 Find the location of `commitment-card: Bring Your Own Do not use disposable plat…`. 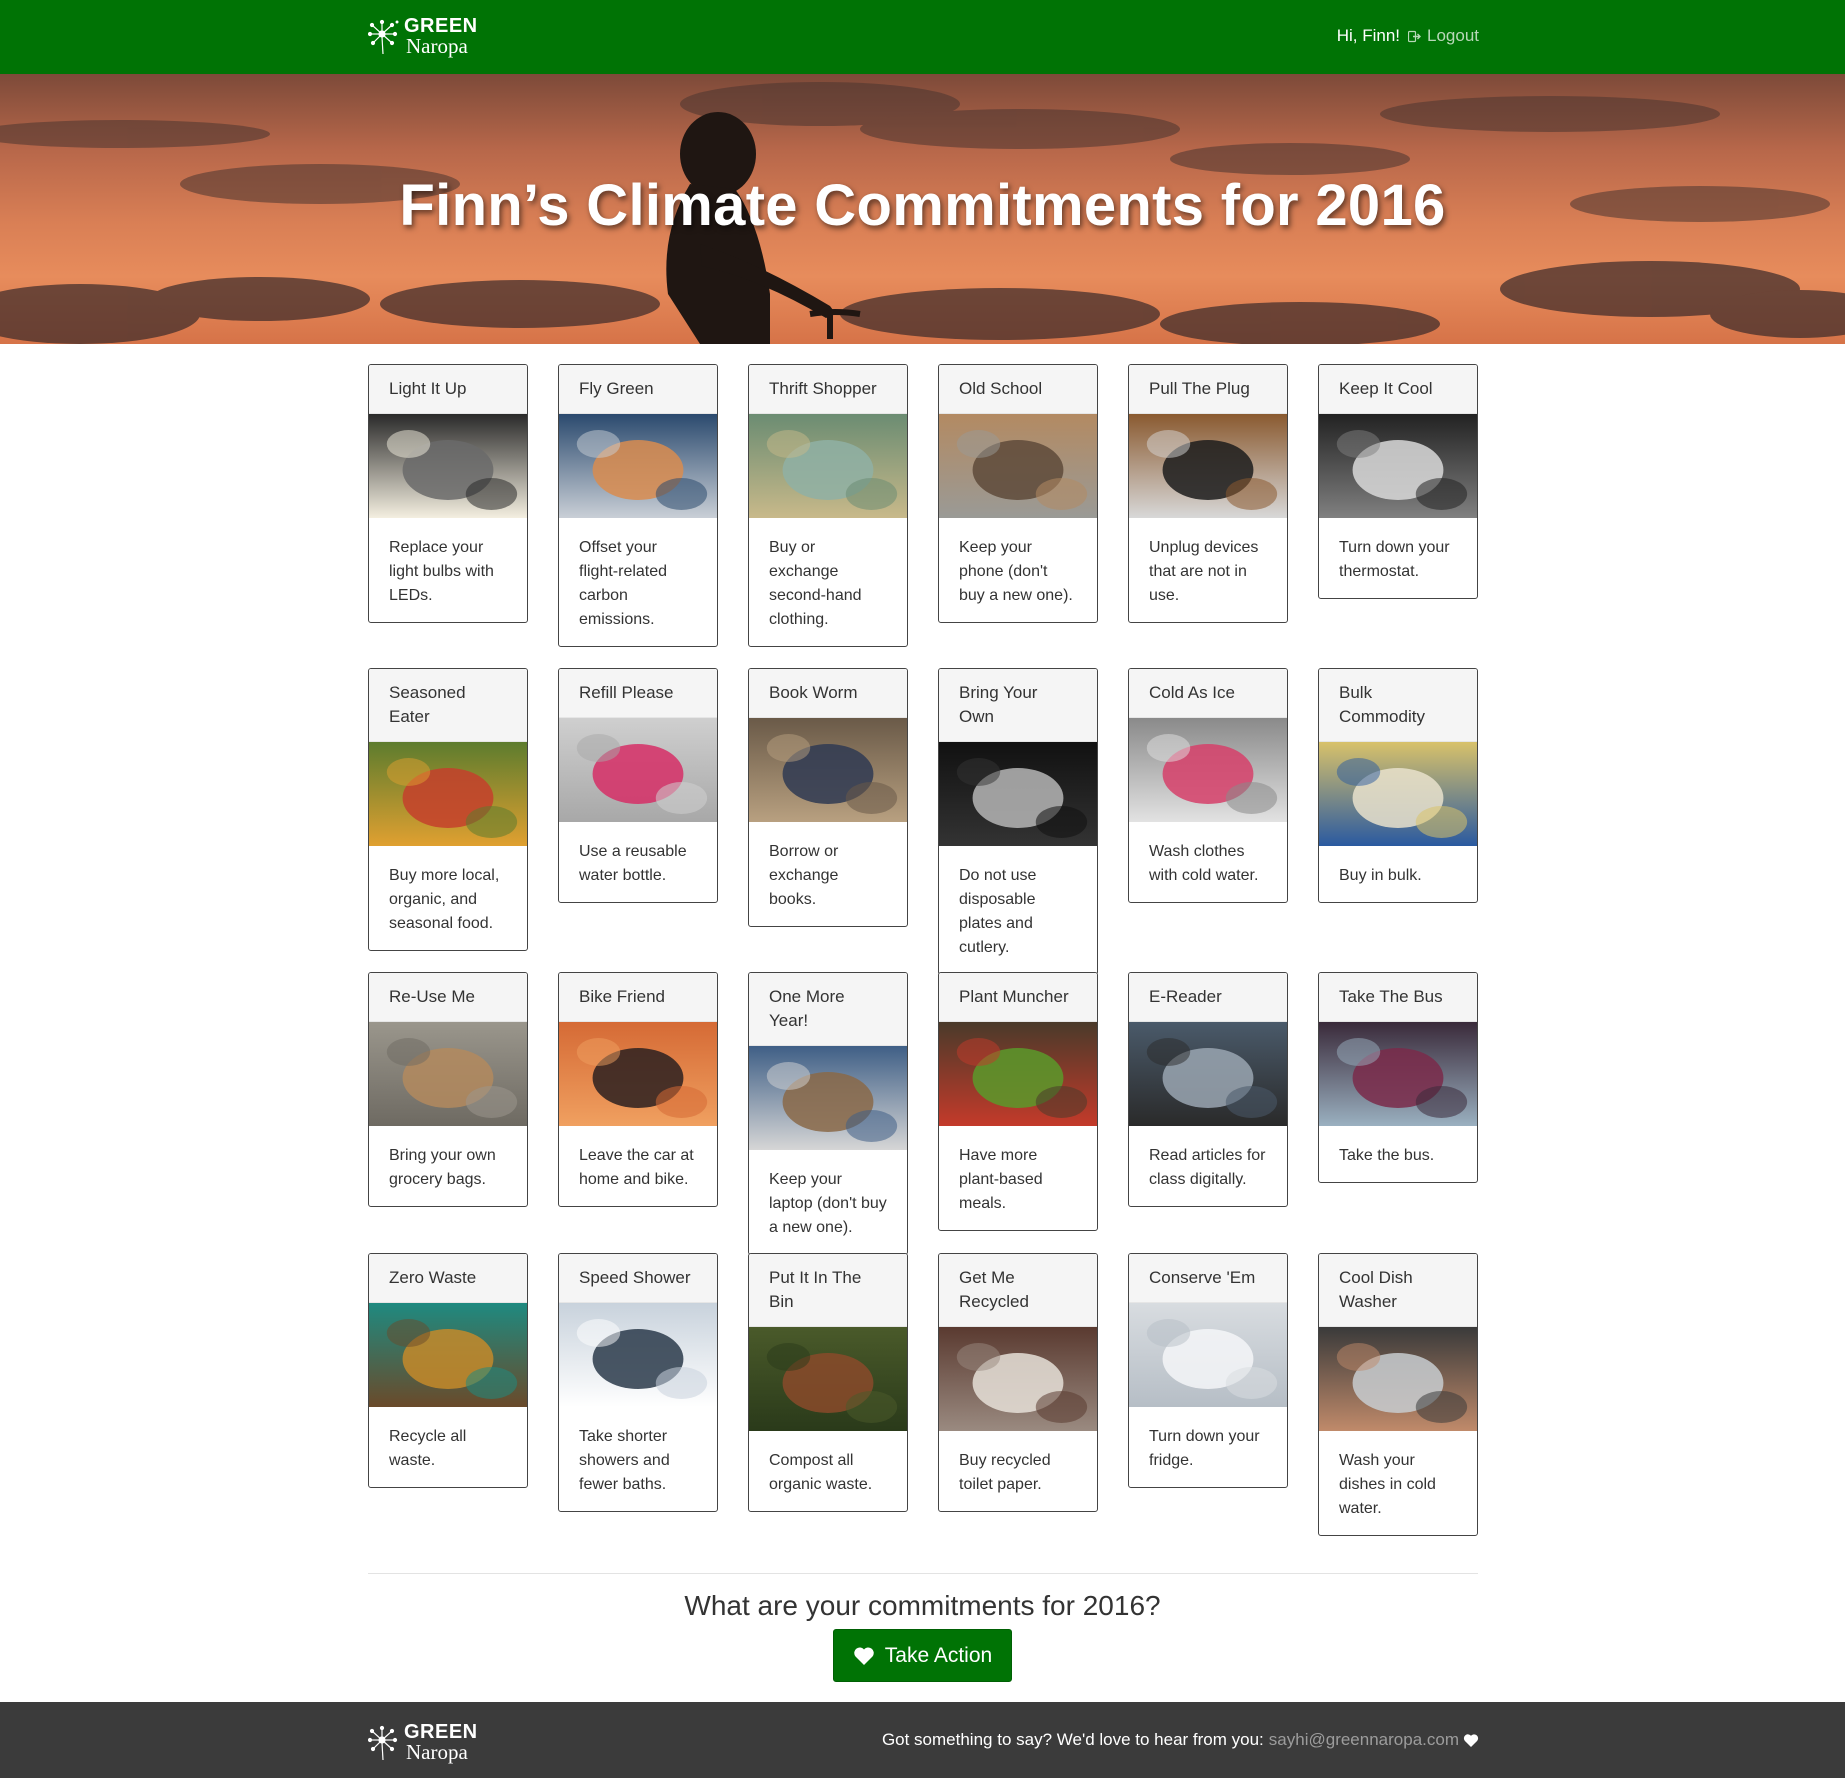

commitment-card: Bring Your Own Do not use disposable plat… is located at coordinates (1018, 821).